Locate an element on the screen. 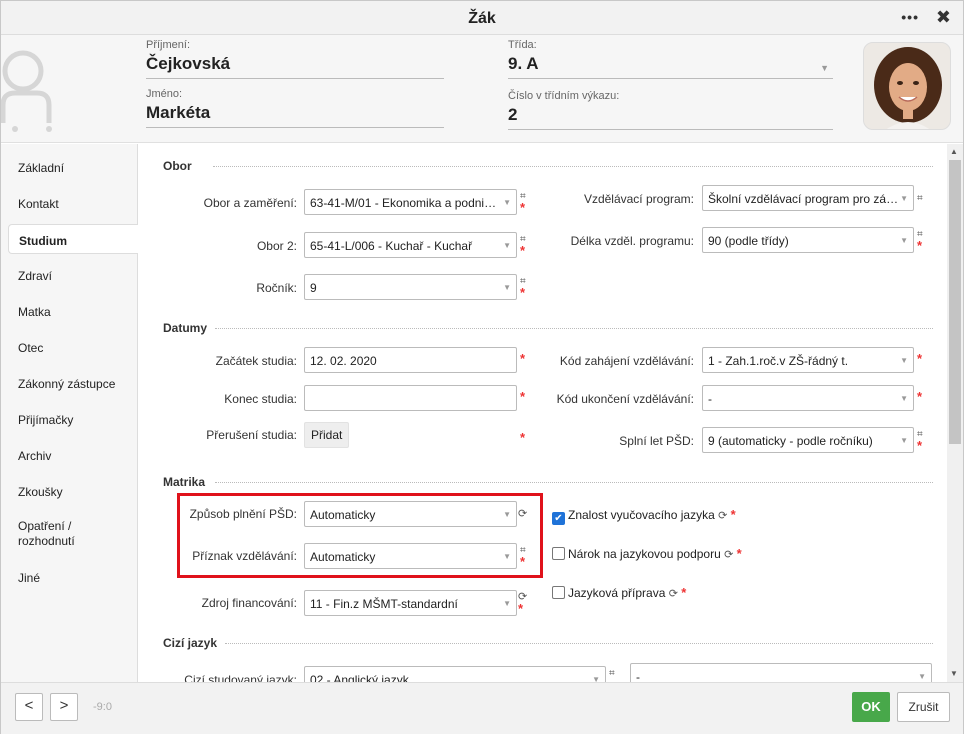 The image size is (964, 734). sidebar-item-zdravi: Zdraví is located at coordinates (69, 275).